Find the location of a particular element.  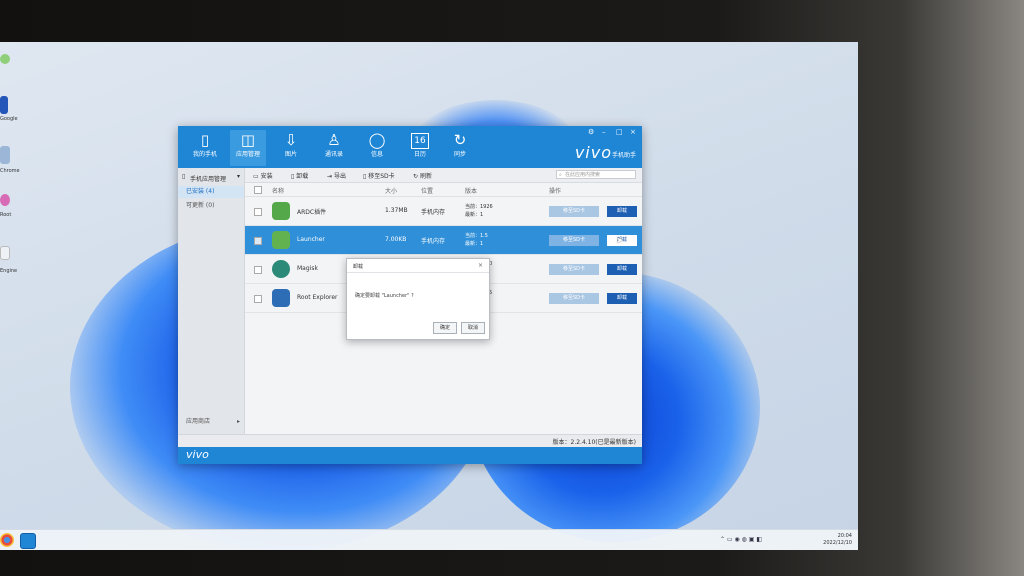

clock-date: 2022/12/10 is located at coordinates (837, 543).